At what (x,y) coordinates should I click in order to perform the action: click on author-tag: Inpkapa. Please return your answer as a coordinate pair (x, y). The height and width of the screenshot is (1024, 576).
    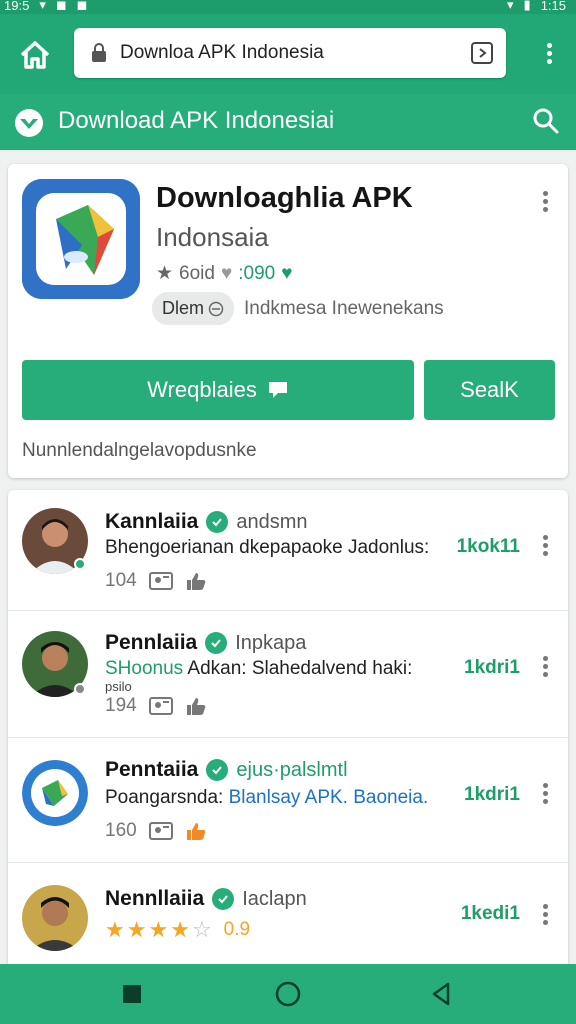
    Looking at the image, I should click on (271, 642).